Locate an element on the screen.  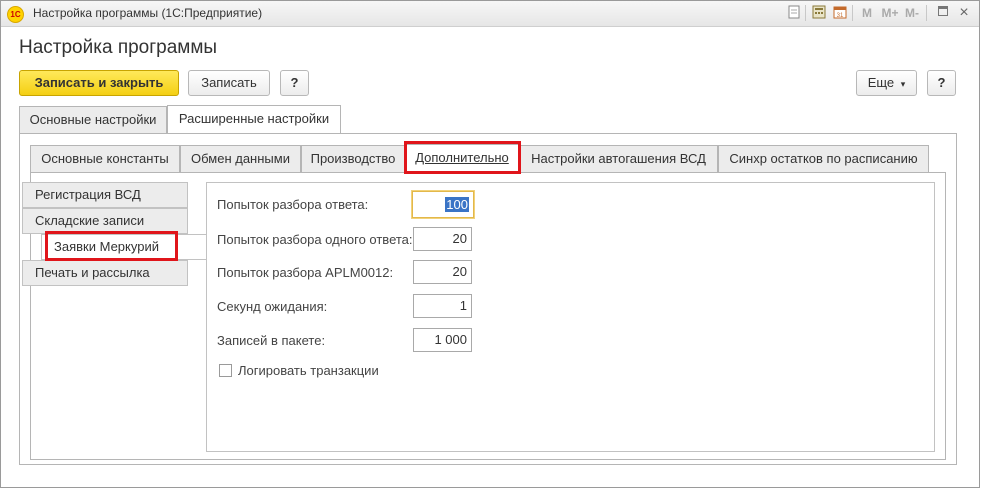
tab-additional: Дополнительно is located at coordinates (462, 158).